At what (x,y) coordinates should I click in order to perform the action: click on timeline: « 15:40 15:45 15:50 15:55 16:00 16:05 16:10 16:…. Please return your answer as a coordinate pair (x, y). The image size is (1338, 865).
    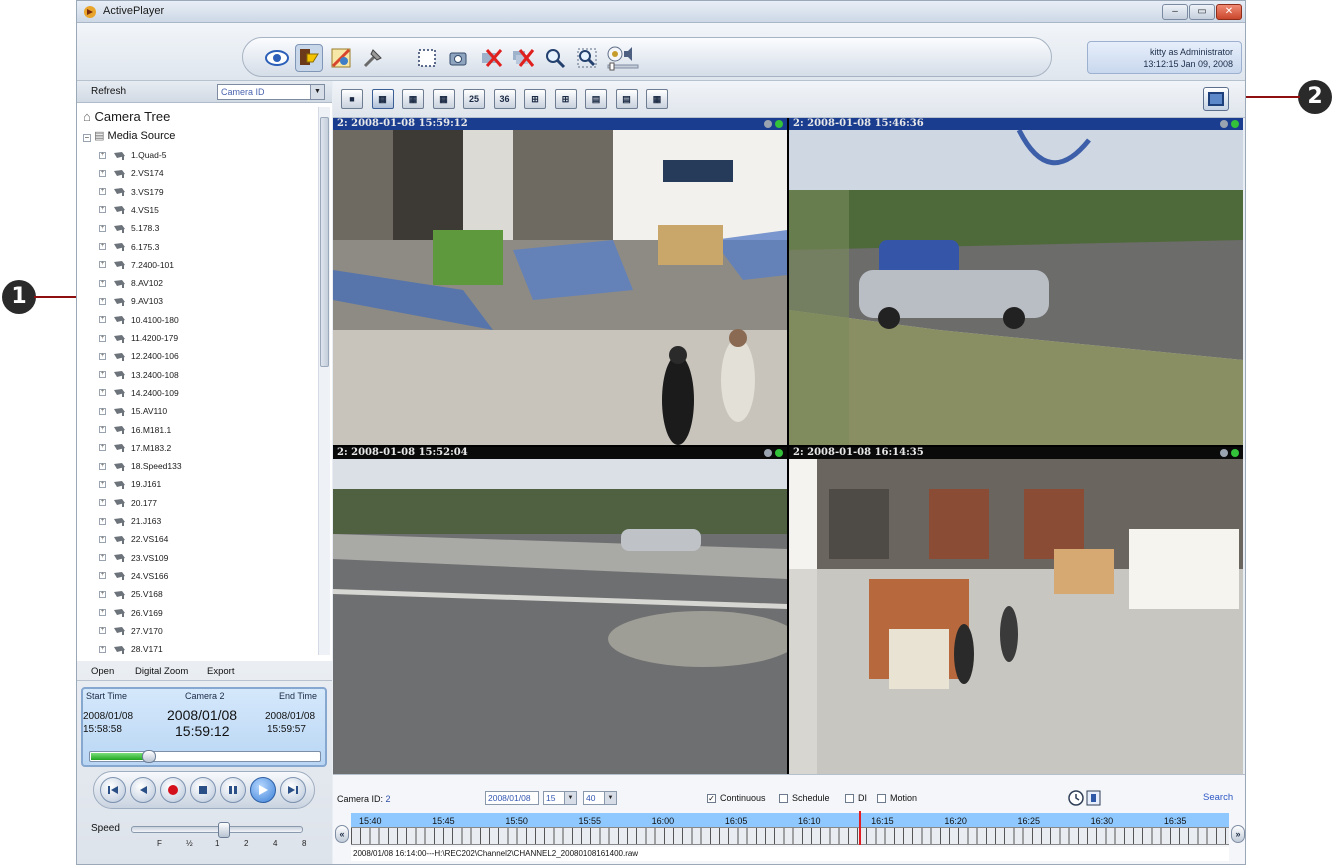
    Looking at the image, I should click on (790, 837).